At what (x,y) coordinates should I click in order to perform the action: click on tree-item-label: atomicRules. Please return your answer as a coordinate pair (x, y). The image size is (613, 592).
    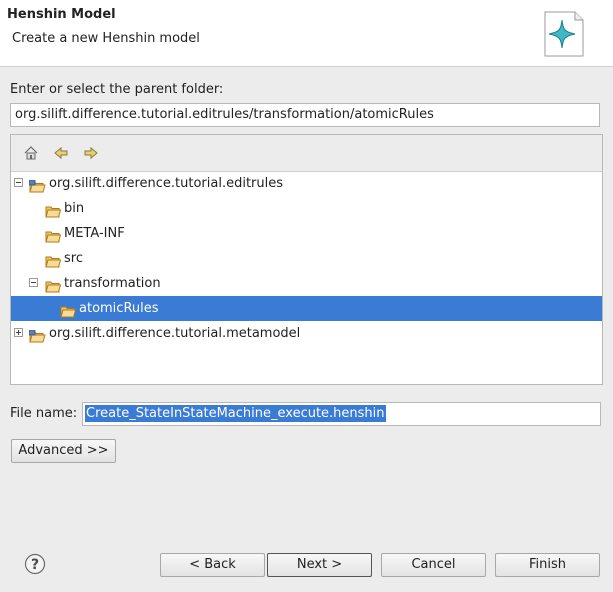
    Looking at the image, I should click on (119, 308).